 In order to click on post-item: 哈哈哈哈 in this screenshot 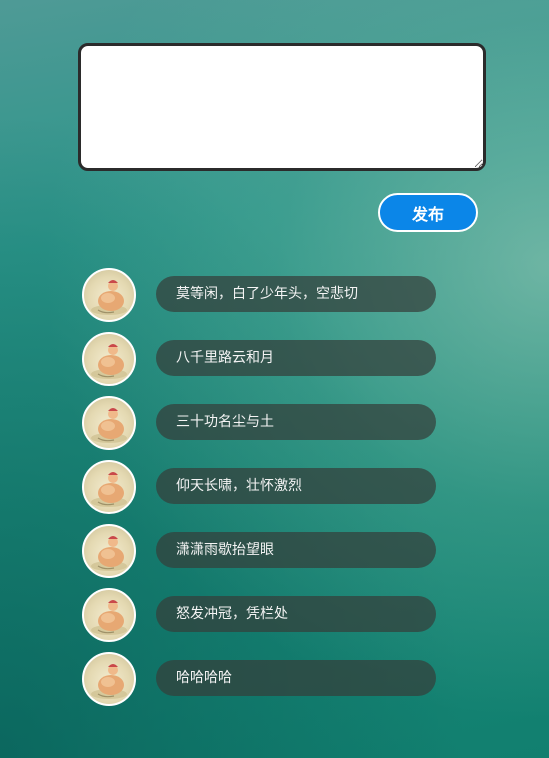, I will do `click(262, 684)`.